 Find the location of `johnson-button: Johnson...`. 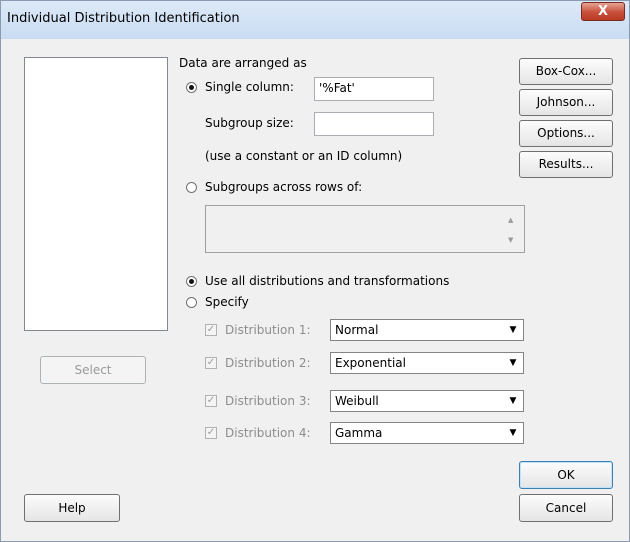

johnson-button: Johnson... is located at coordinates (566, 102).